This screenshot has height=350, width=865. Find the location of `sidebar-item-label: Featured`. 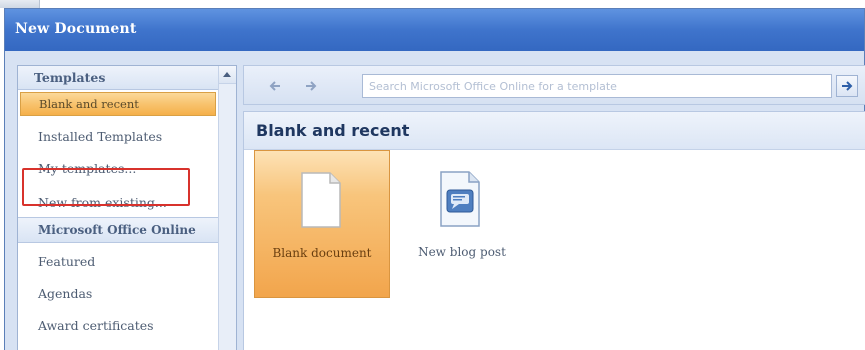

sidebar-item-label: Featured is located at coordinates (67, 261).